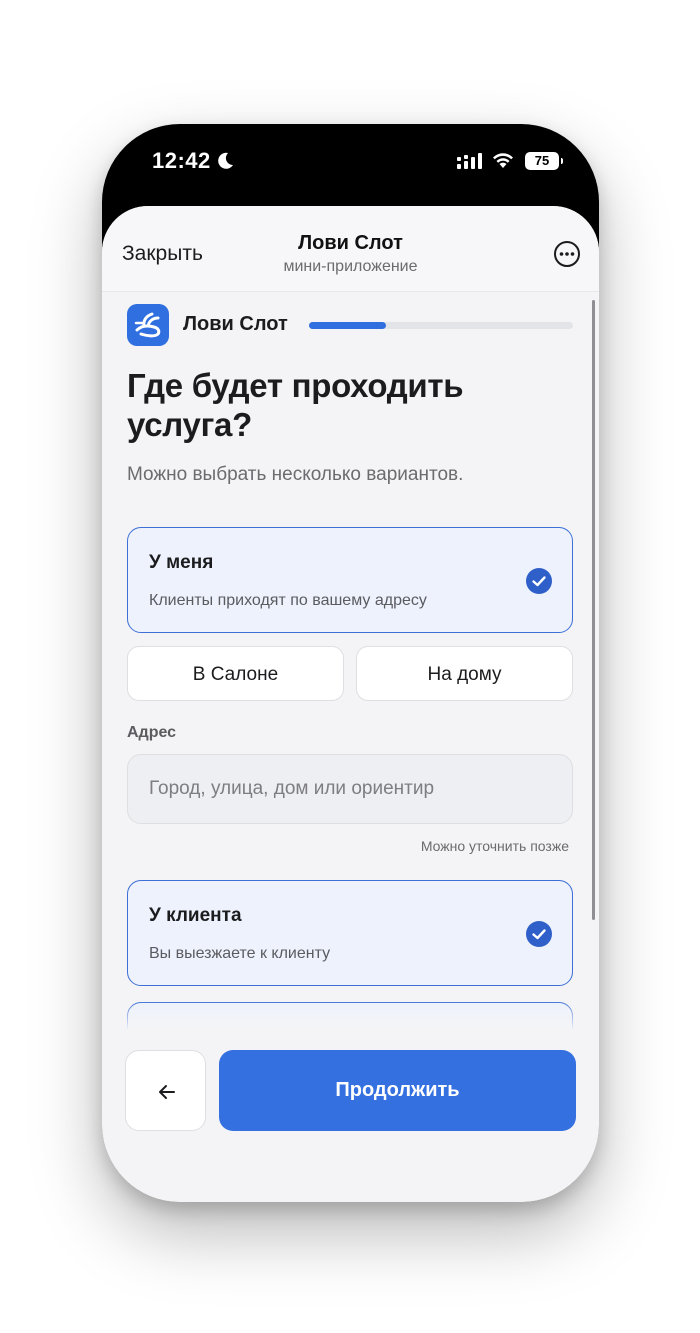 Image resolution: width=700 pixels, height=1333 pixels. I want to click on wifi-icon, so click(503, 160).